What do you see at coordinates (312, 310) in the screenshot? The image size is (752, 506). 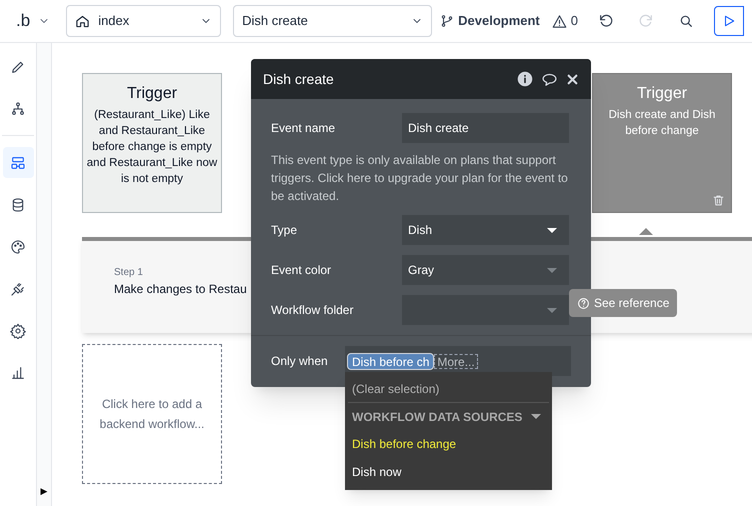 I see `field-label: Workflow folder` at bounding box center [312, 310].